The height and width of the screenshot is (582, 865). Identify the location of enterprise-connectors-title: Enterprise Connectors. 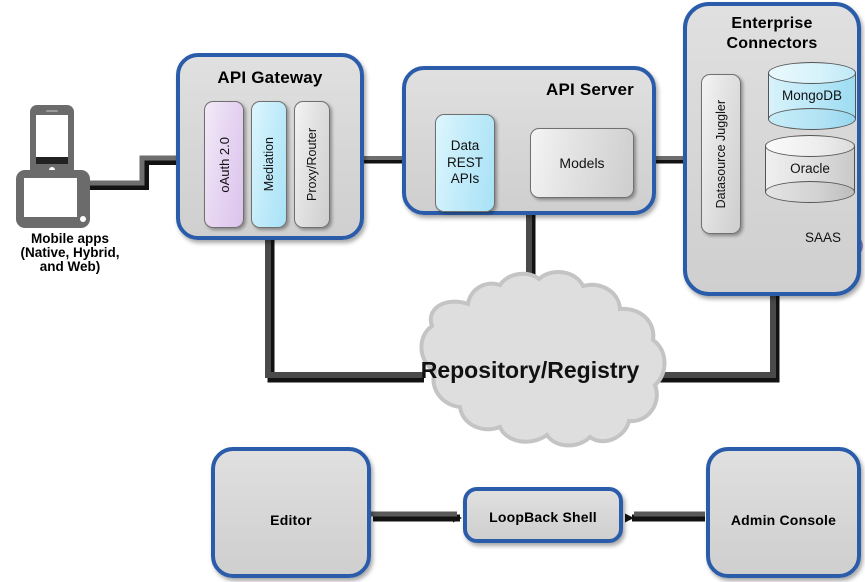
(772, 33).